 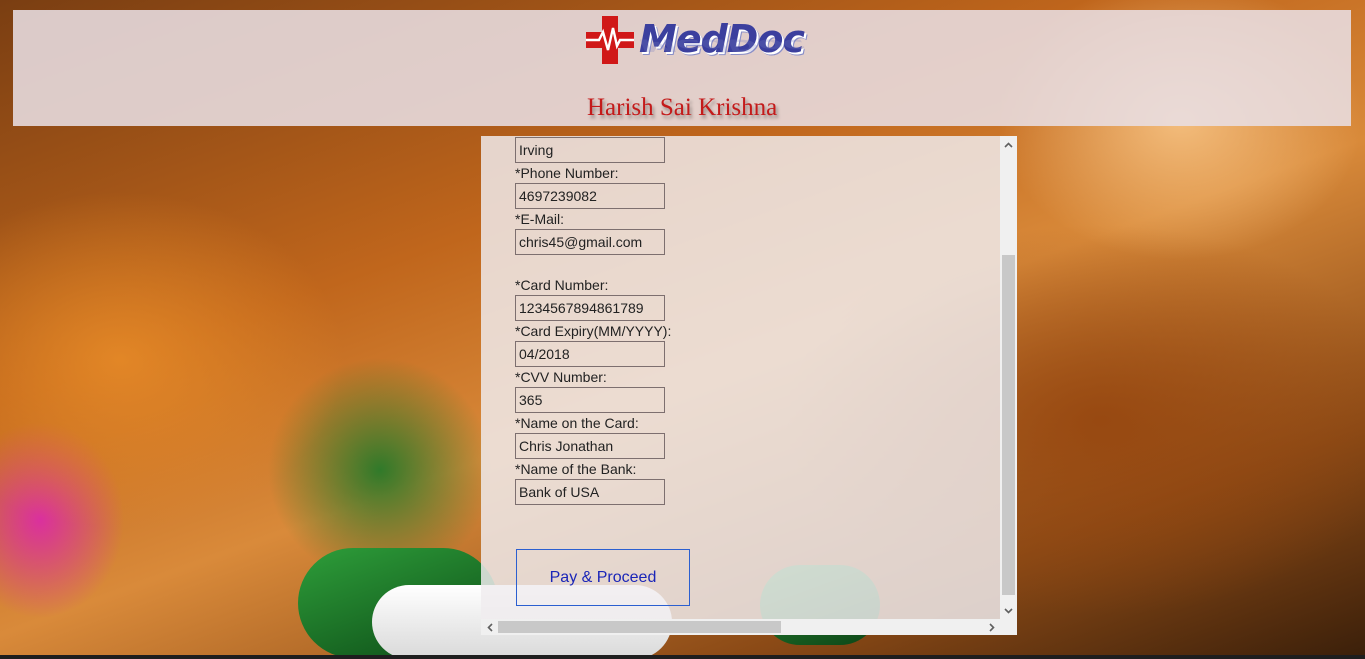 I want to click on card-name-input, so click(x=590, y=446).